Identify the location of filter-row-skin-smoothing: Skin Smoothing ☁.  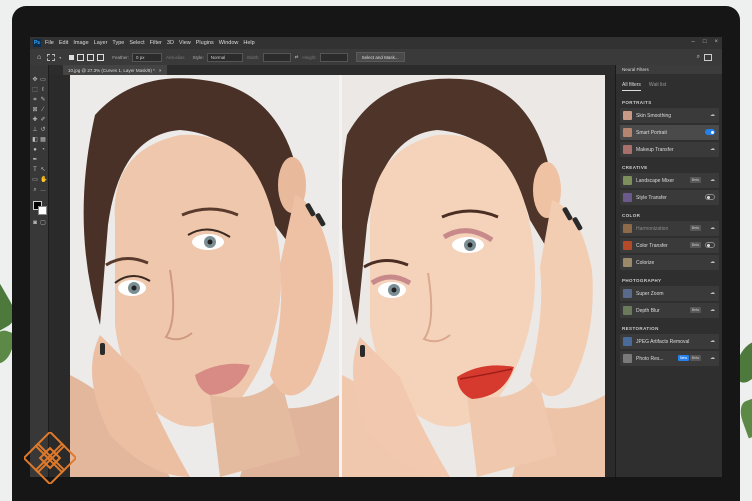
(669, 115).